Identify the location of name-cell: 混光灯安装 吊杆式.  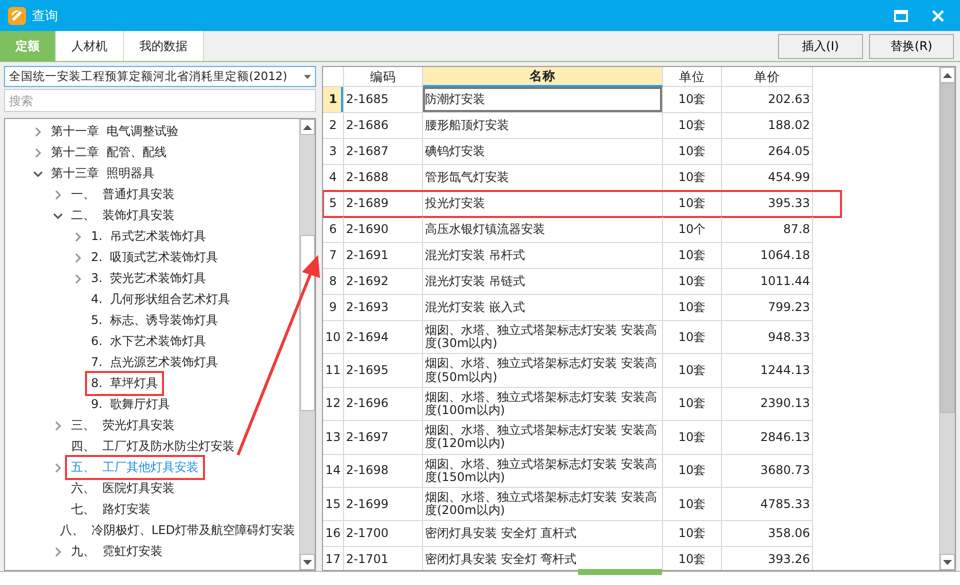
(543, 256).